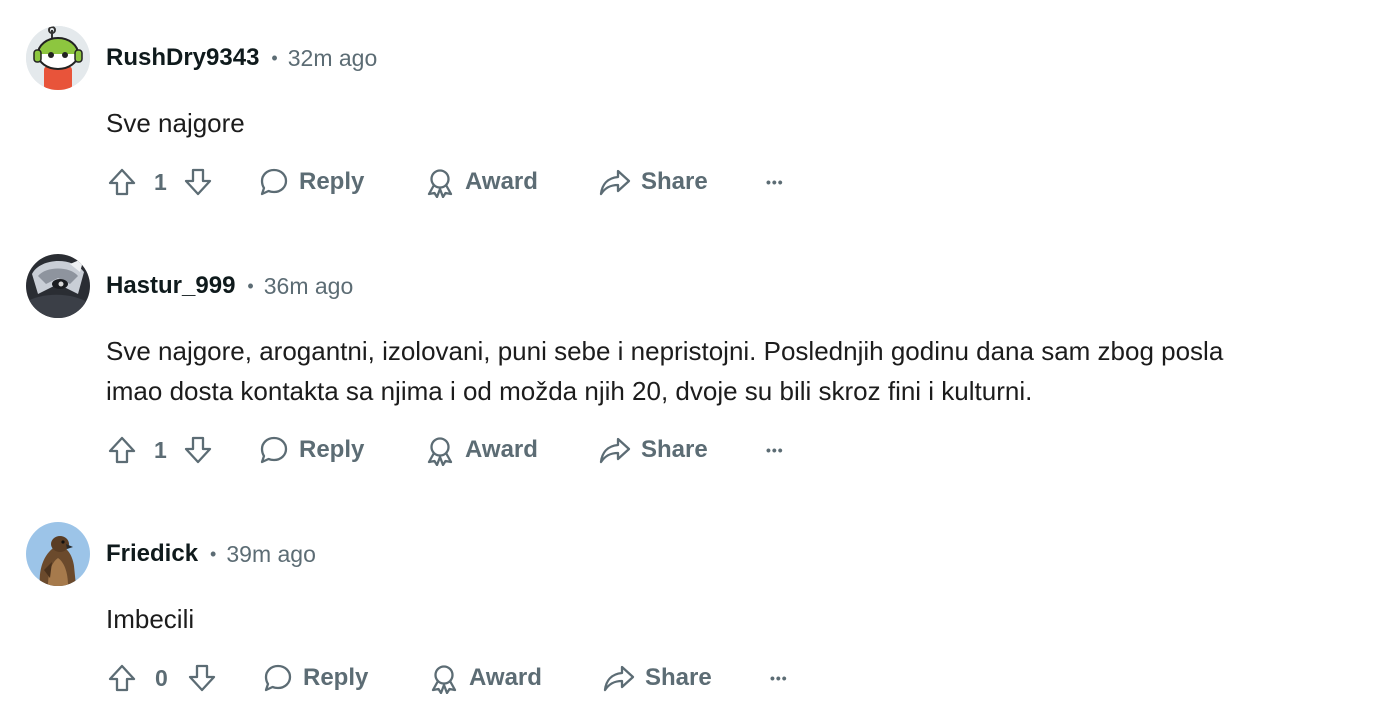 The height and width of the screenshot is (726, 1376). What do you see at coordinates (731, 619) in the screenshot?
I see `comment-body: Imbecili` at bounding box center [731, 619].